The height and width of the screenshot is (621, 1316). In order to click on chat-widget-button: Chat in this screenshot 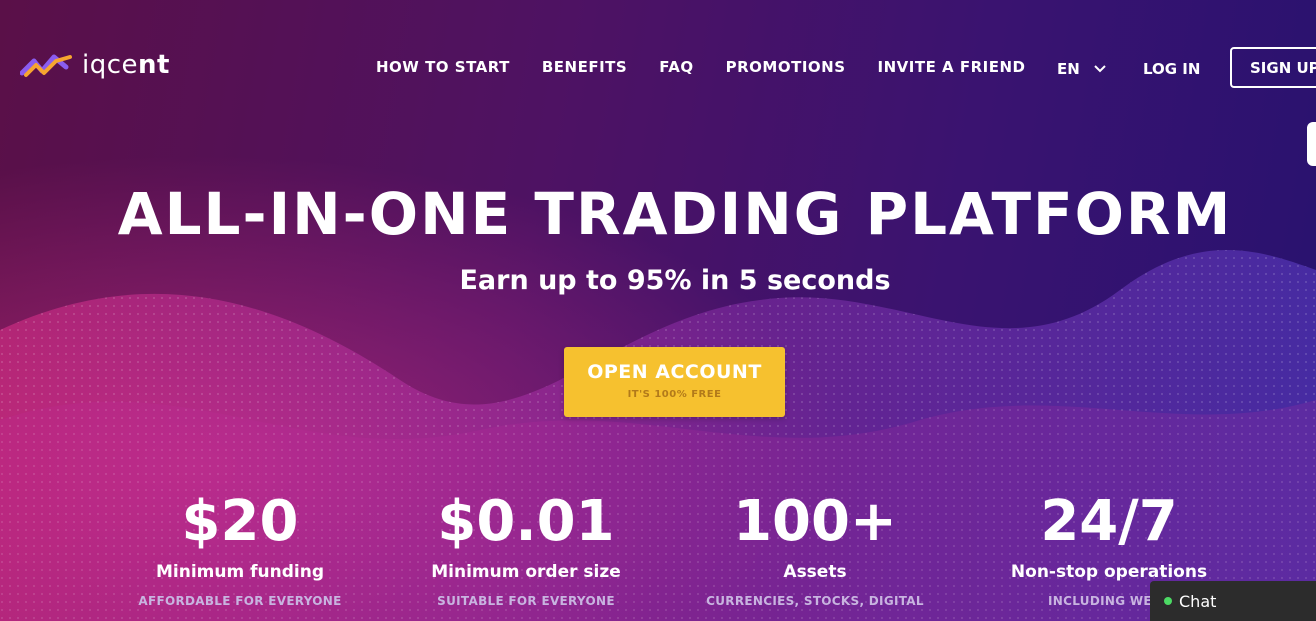, I will do `click(1233, 601)`.